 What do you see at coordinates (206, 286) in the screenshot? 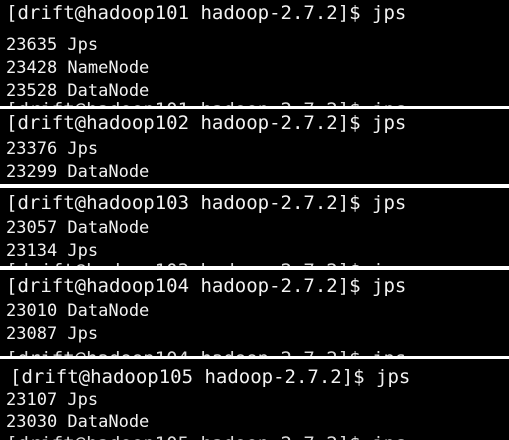
I see `command-prompt: [drift@hadoop104 hadoop-2.7.2]$ jps` at bounding box center [206, 286].